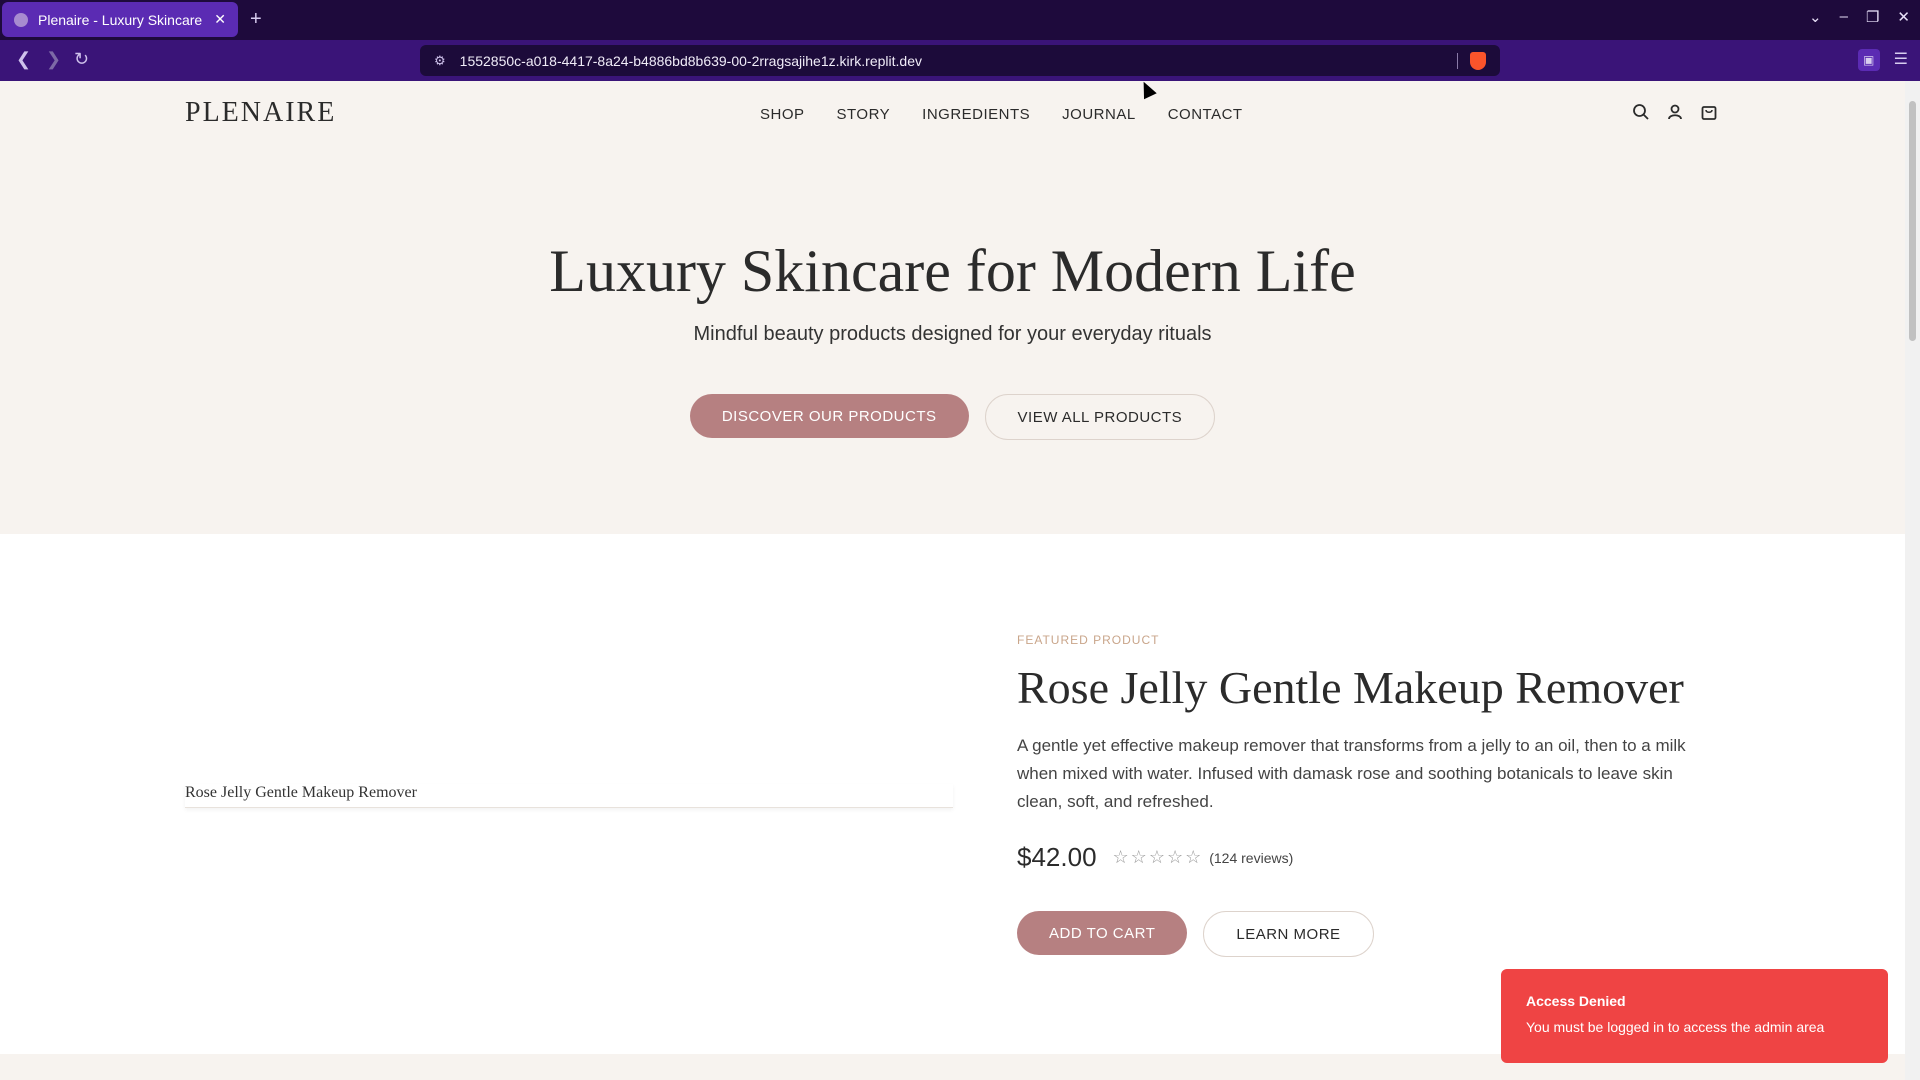 This screenshot has height=1080, width=1920. I want to click on toast-title: Access Denied, so click(1576, 1001).